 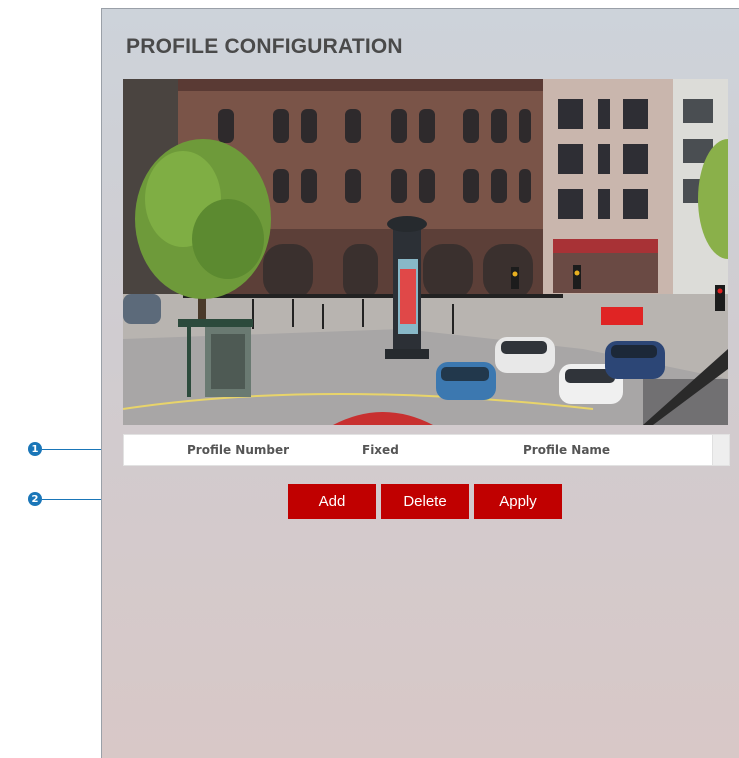 I want to click on callout-marker-2: 2, so click(x=35, y=499).